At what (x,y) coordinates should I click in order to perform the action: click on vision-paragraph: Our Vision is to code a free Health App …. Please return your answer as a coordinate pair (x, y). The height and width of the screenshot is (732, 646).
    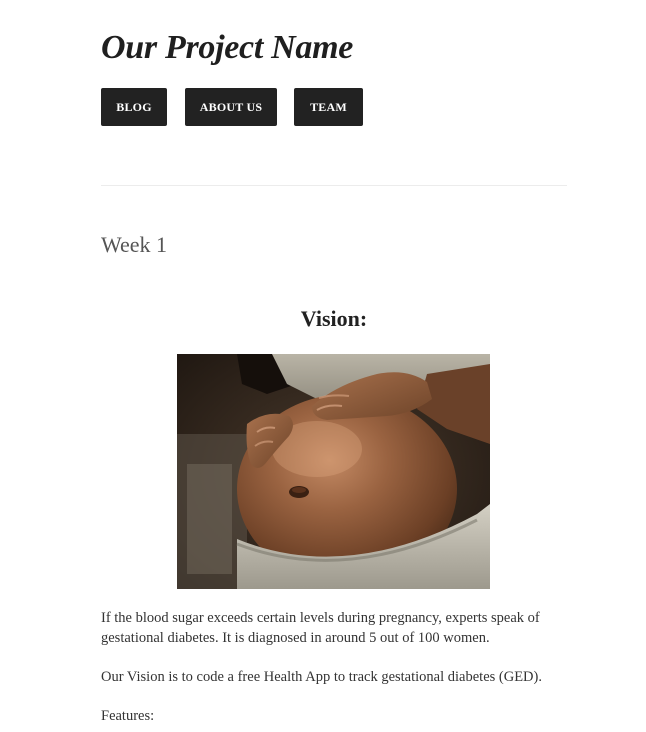
    Looking at the image, I should click on (321, 677).